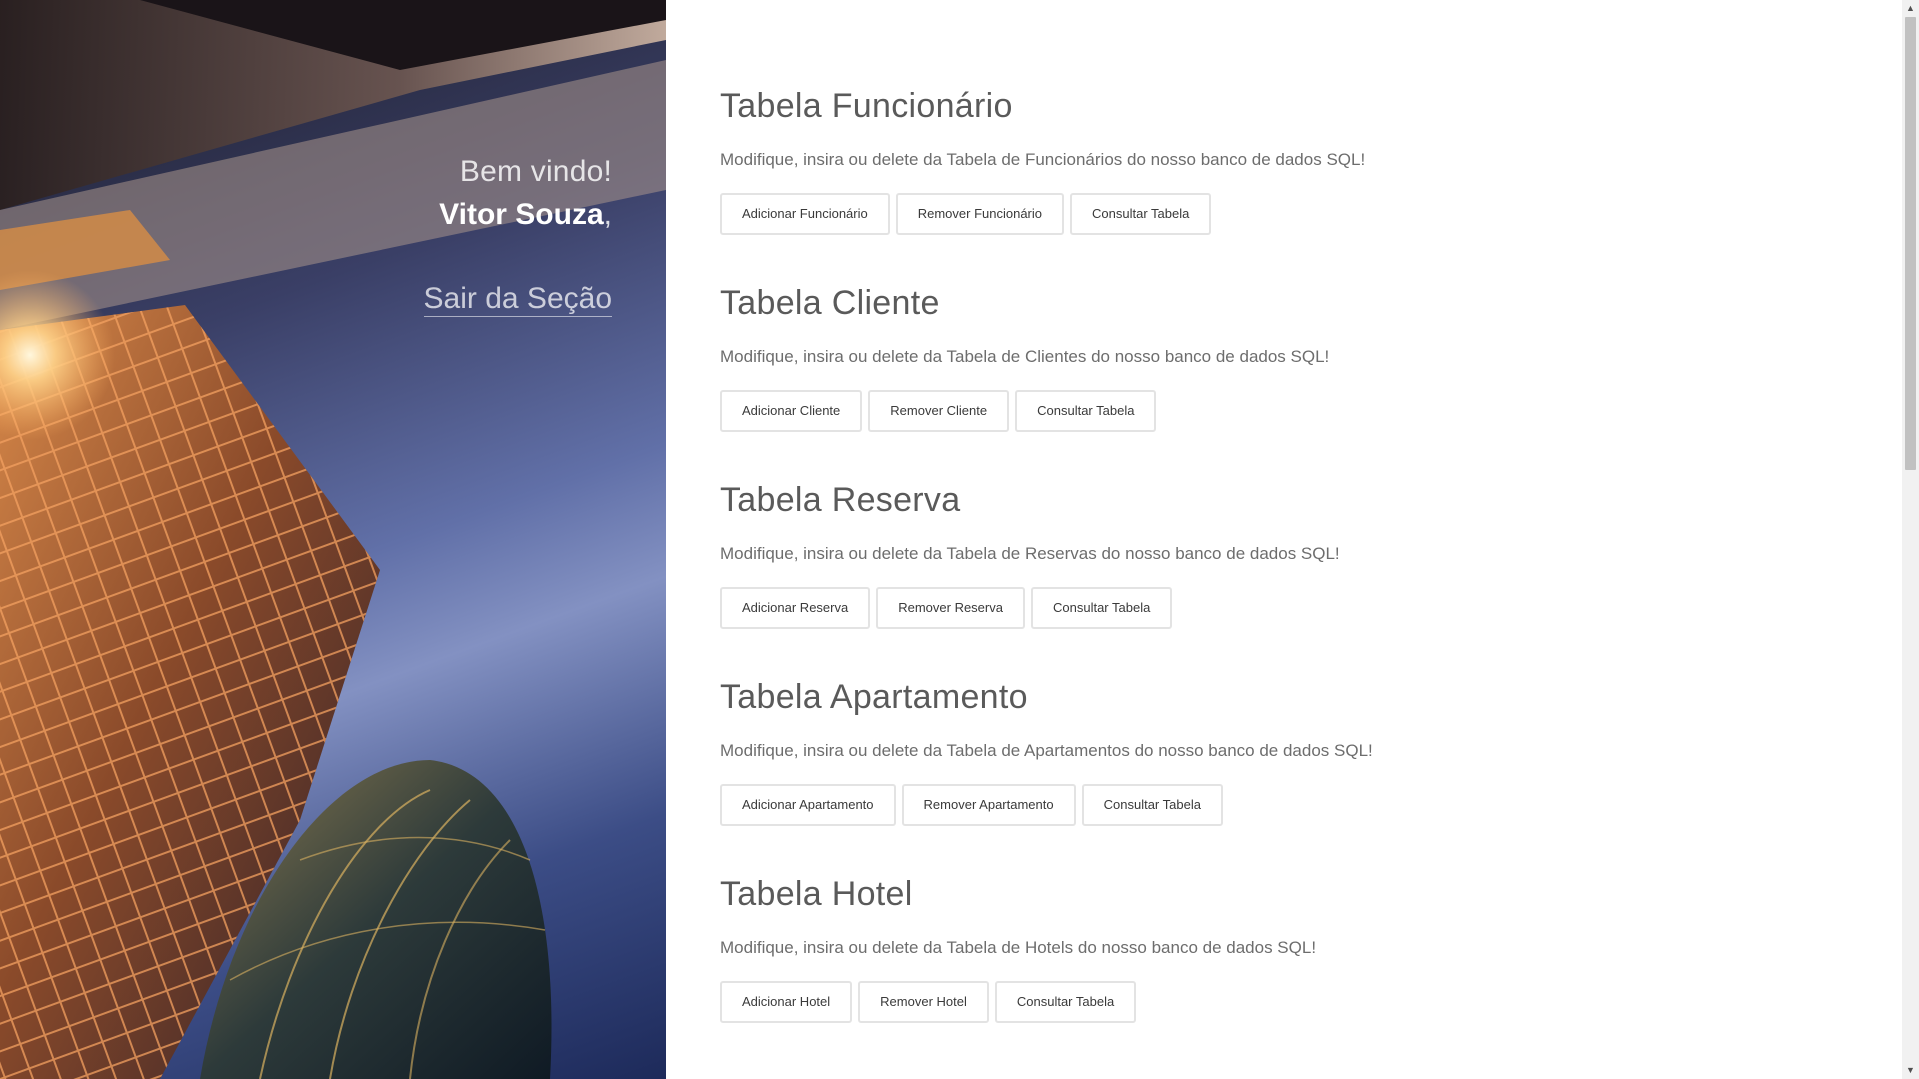 The image size is (1919, 1079). I want to click on user-name-line: Vitor Souza,, so click(525, 215).